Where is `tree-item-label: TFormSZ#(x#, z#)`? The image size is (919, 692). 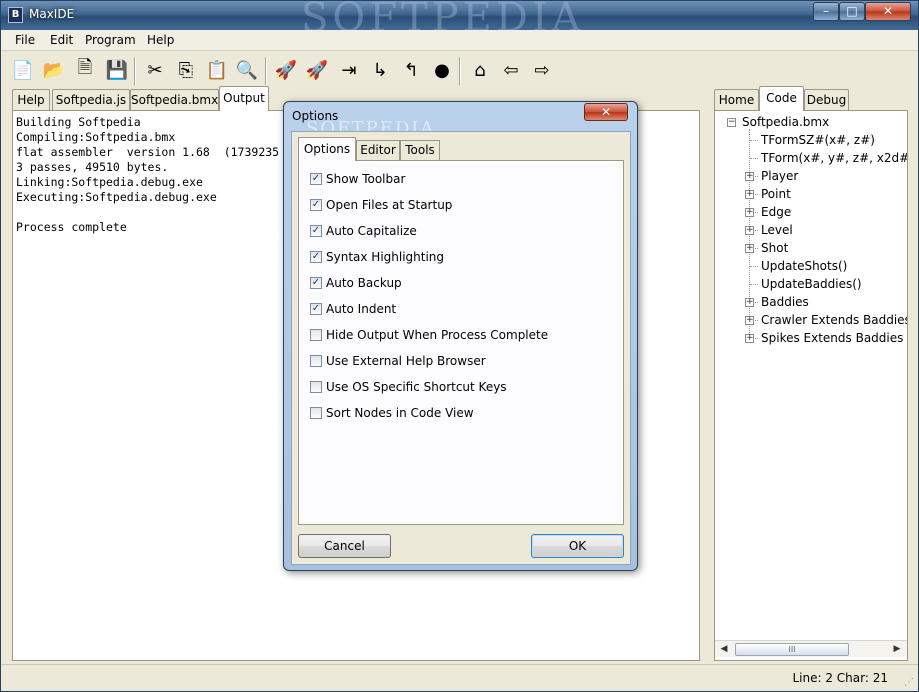 tree-item-label: TFormSZ#(x#, z#) is located at coordinates (818, 140).